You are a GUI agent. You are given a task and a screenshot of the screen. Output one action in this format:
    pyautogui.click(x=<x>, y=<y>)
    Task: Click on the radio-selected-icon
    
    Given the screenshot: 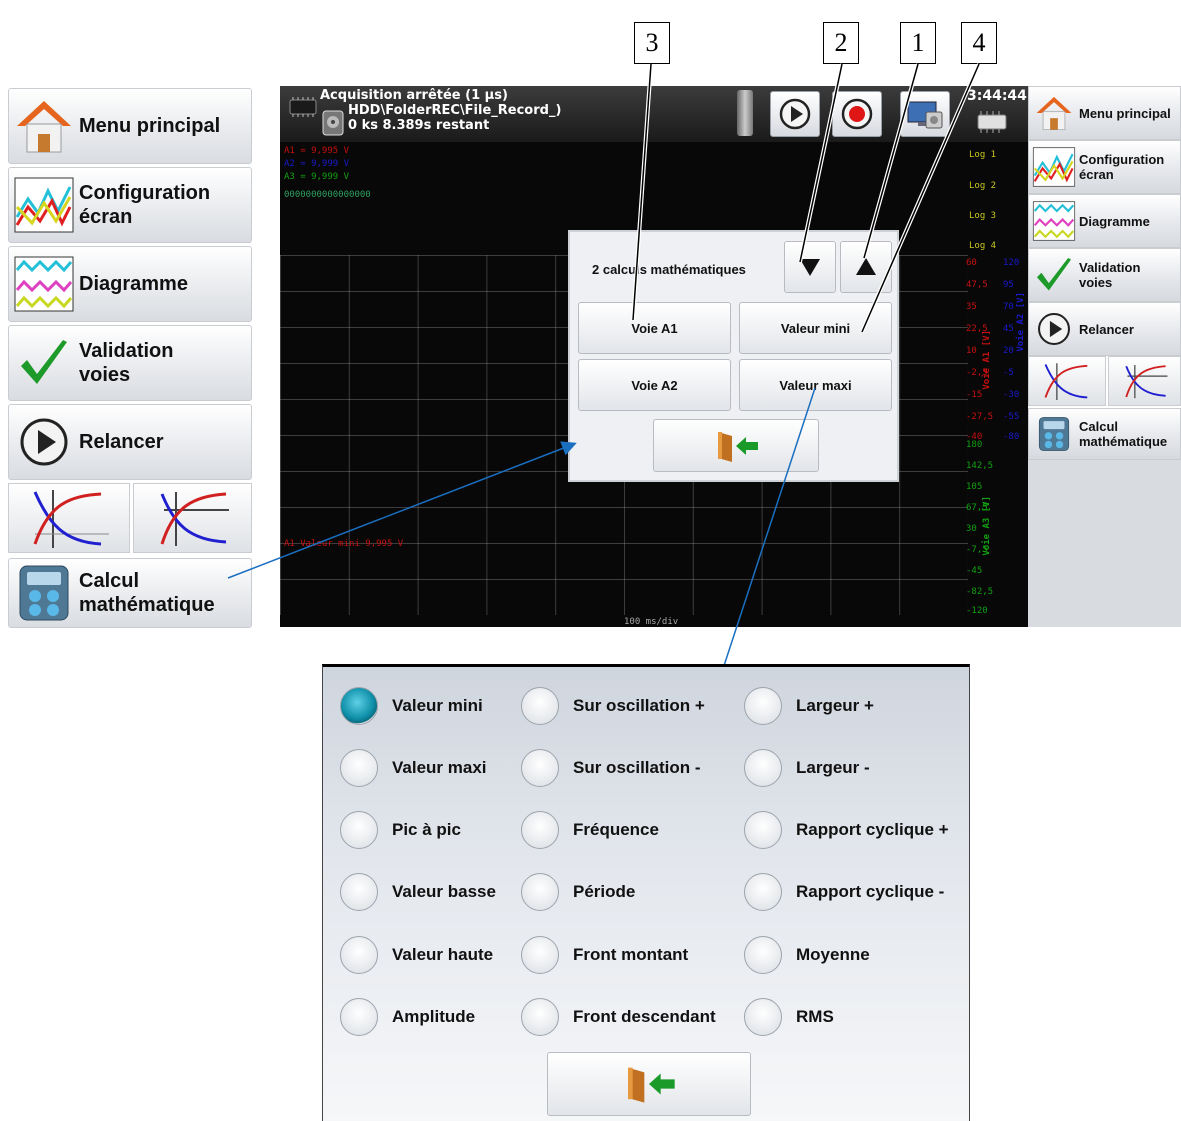 What is the action you would take?
    pyautogui.click(x=359, y=706)
    